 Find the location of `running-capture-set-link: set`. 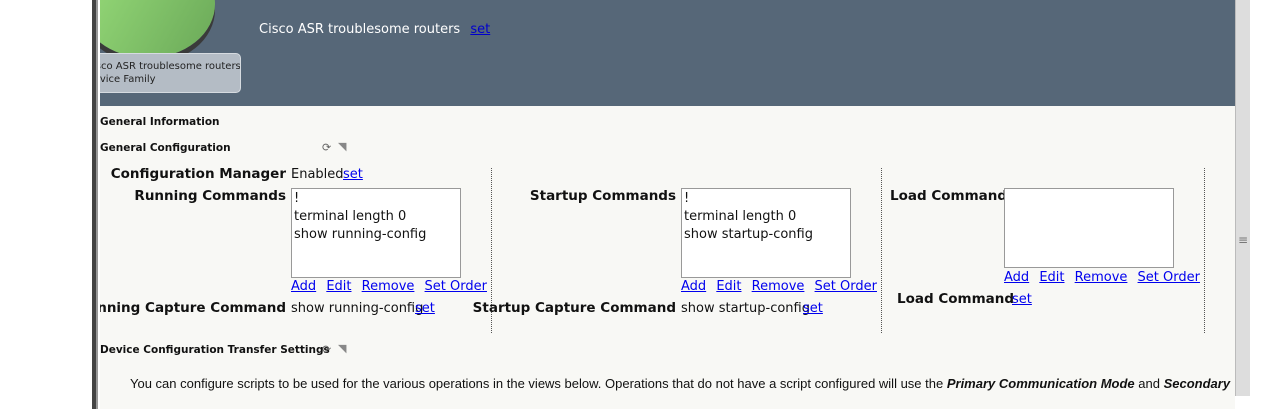

running-capture-set-link: set is located at coordinates (425, 308).